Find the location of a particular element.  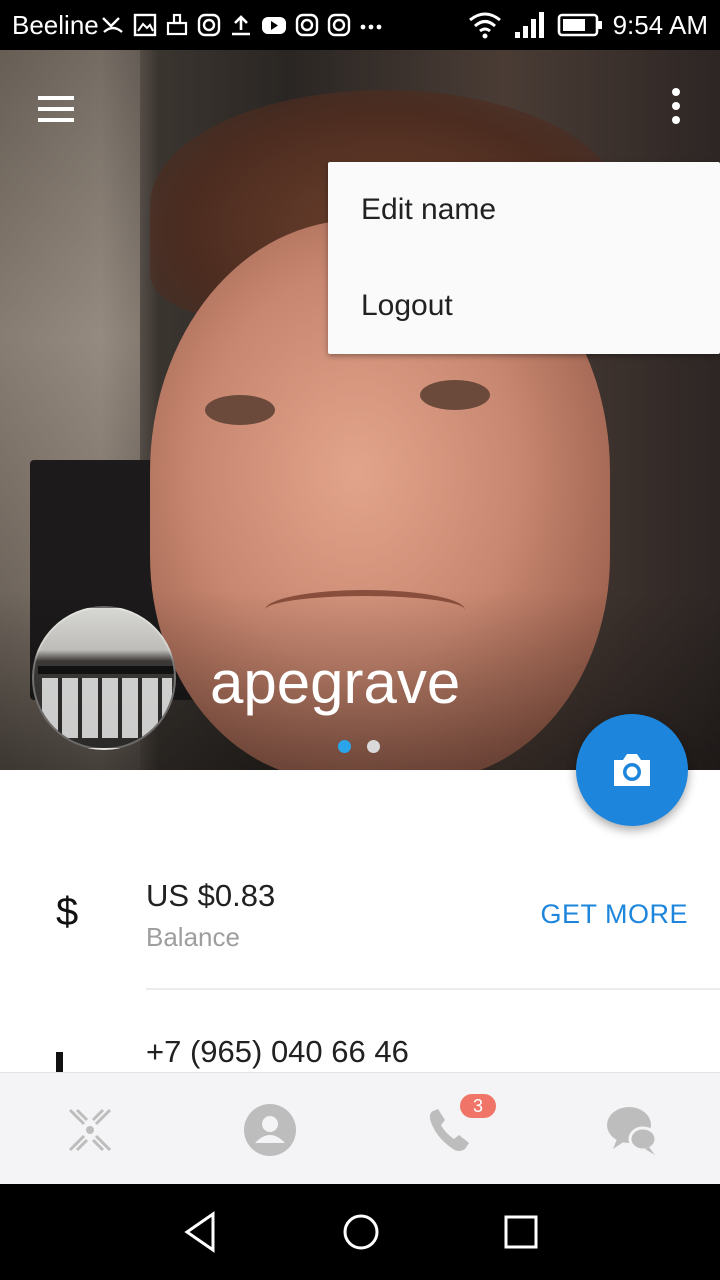

system-navigation is located at coordinates (360, 1232).